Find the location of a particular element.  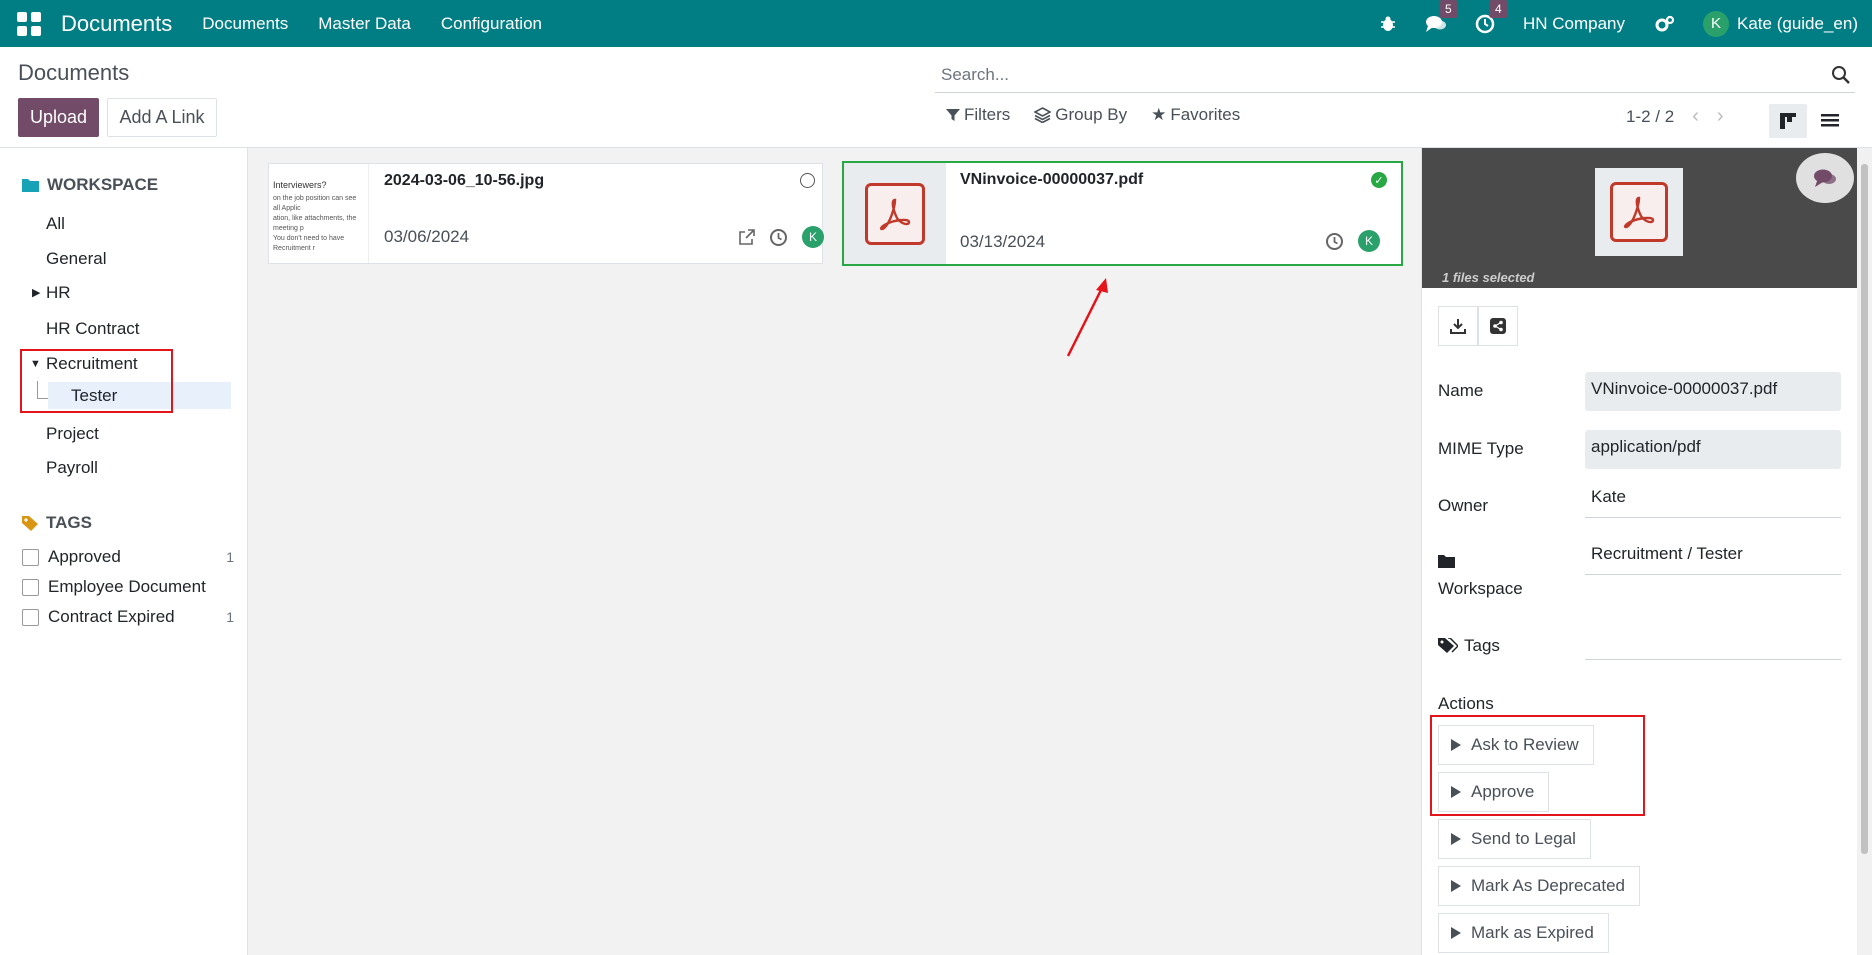

company-switcher: HN Company is located at coordinates (1574, 24).